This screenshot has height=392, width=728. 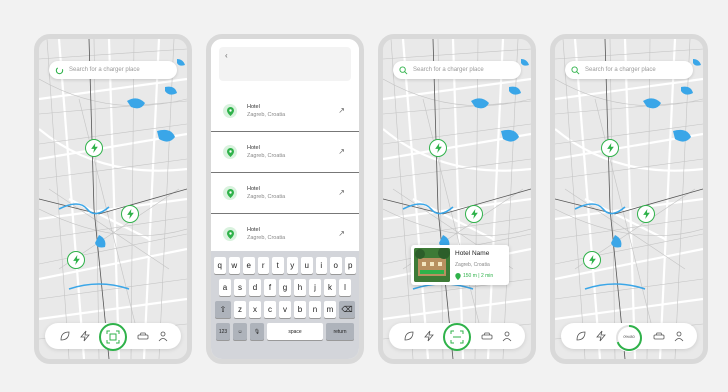 I want to click on key: u, so click(x=307, y=265).